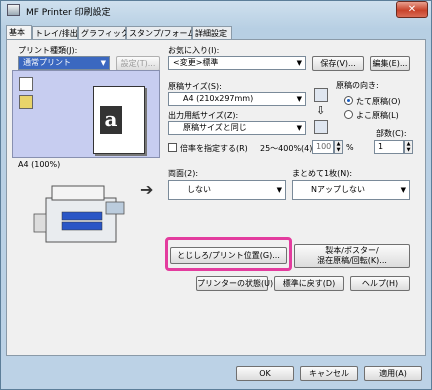 This screenshot has width=432, height=390. What do you see at coordinates (338, 189) in the screenshot?
I see `nup-value: Nアップしない` at bounding box center [338, 189].